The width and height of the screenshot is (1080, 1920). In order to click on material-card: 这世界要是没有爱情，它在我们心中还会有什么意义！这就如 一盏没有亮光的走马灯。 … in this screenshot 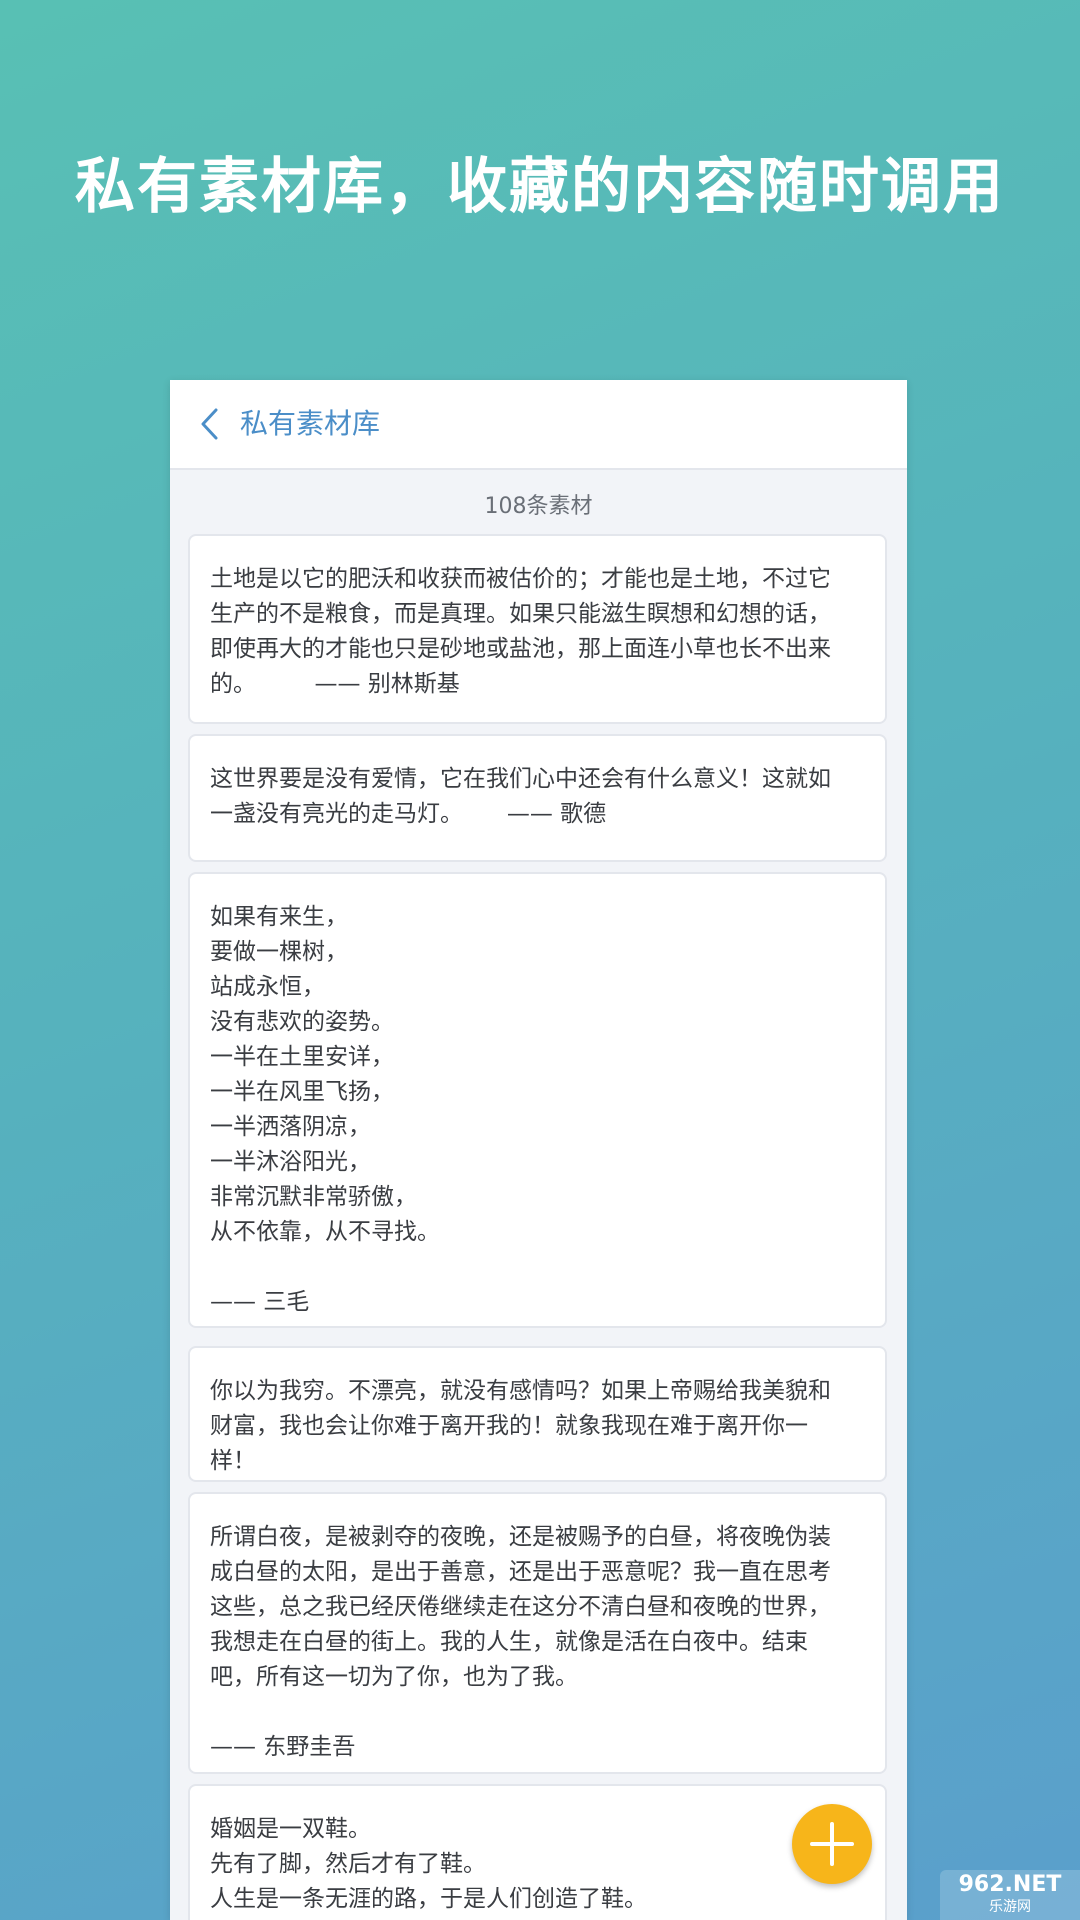, I will do `click(537, 798)`.